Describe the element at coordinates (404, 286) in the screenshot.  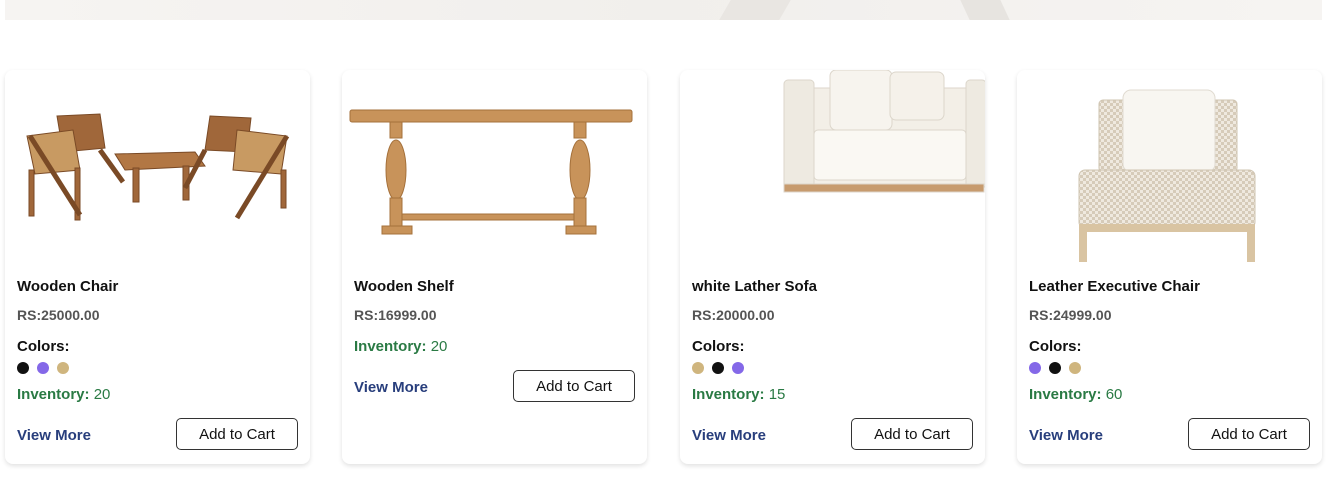
I see `product-title: Wooden Shelf` at that location.